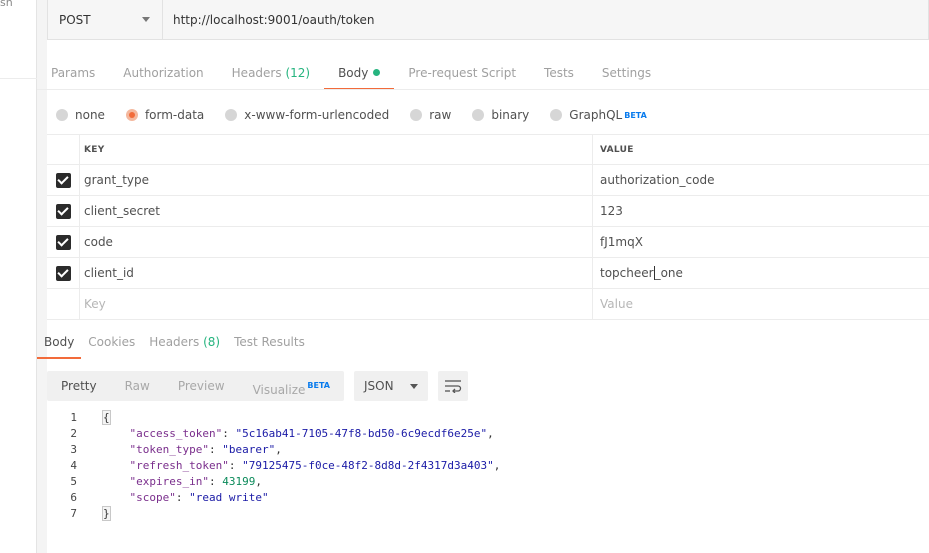  I want to click on response-toolbar: Pretty Raw Preview Visualize BETA JSON, so click(257, 386).